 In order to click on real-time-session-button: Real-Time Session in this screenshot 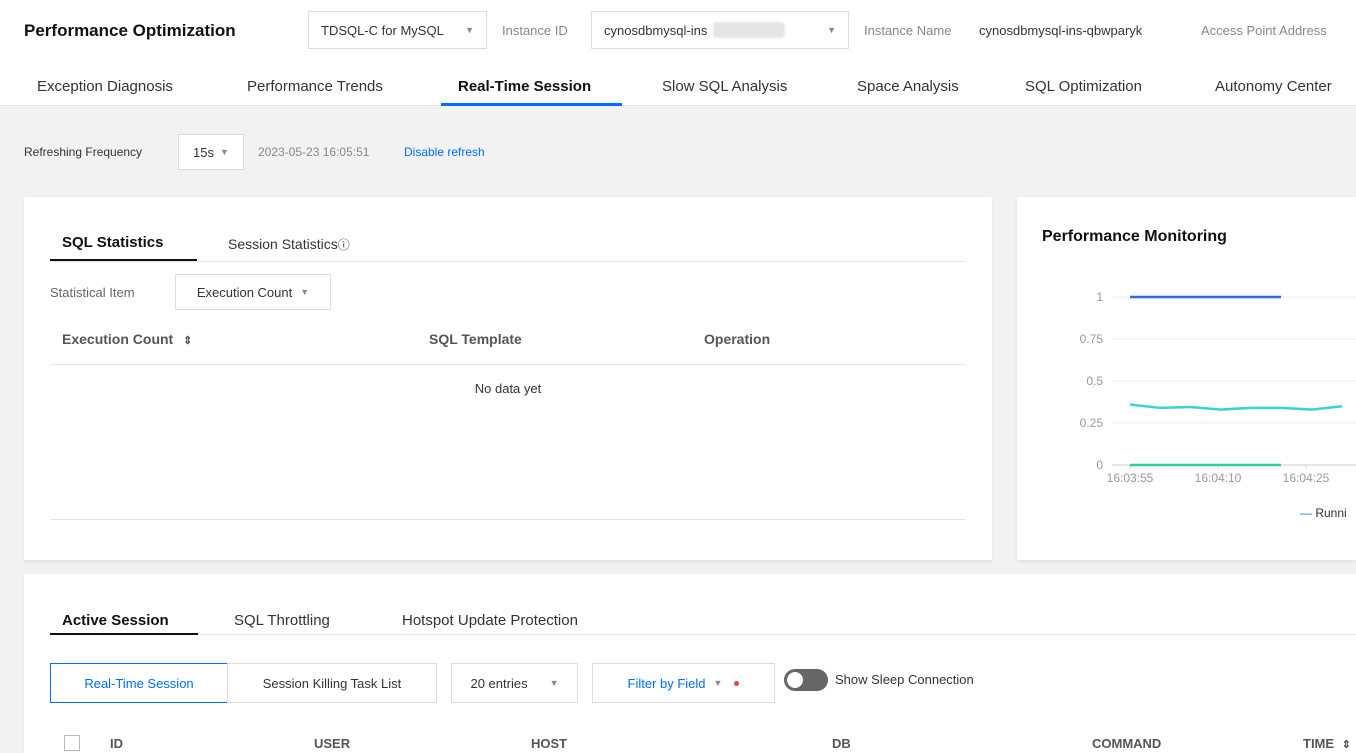, I will do `click(139, 683)`.